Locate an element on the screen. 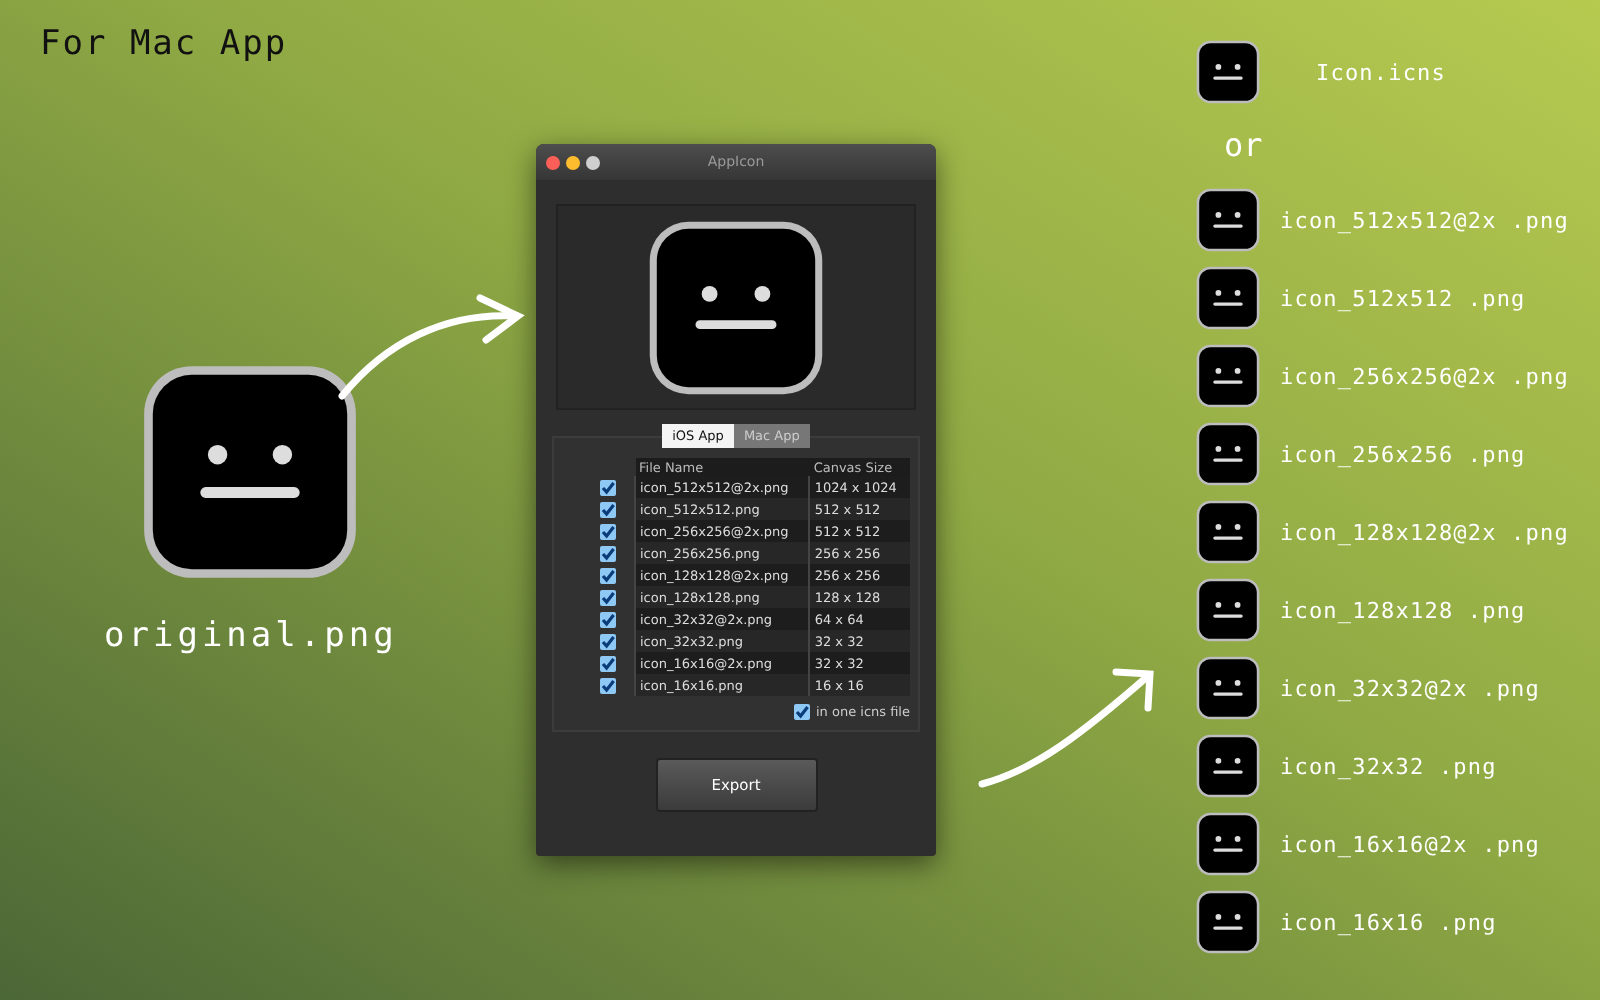 This screenshot has height=1000, width=1600. file-label: Icon.icns is located at coordinates (1381, 72).